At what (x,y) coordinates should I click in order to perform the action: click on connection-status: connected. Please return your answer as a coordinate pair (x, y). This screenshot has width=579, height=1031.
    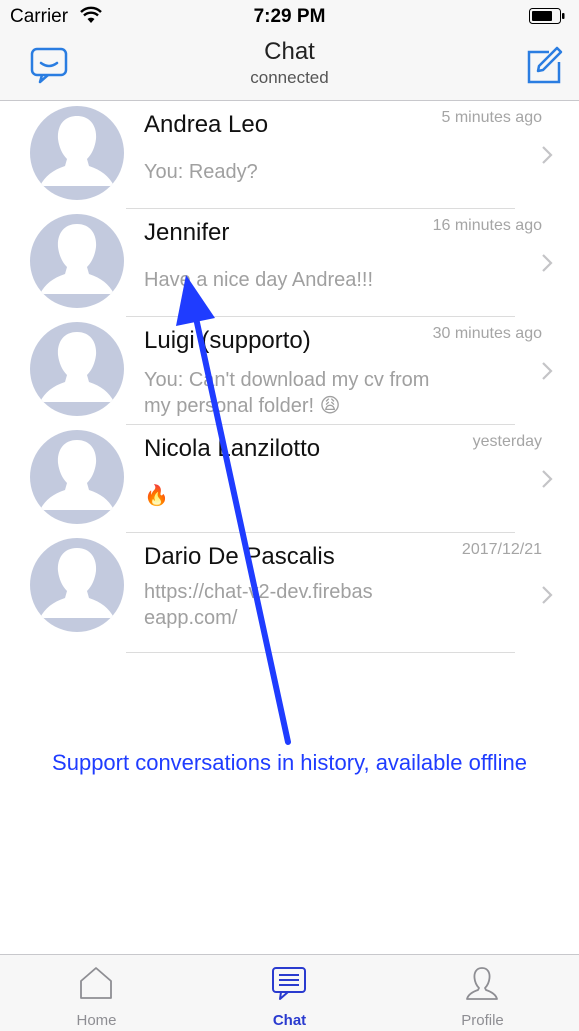
    Looking at the image, I should click on (289, 77).